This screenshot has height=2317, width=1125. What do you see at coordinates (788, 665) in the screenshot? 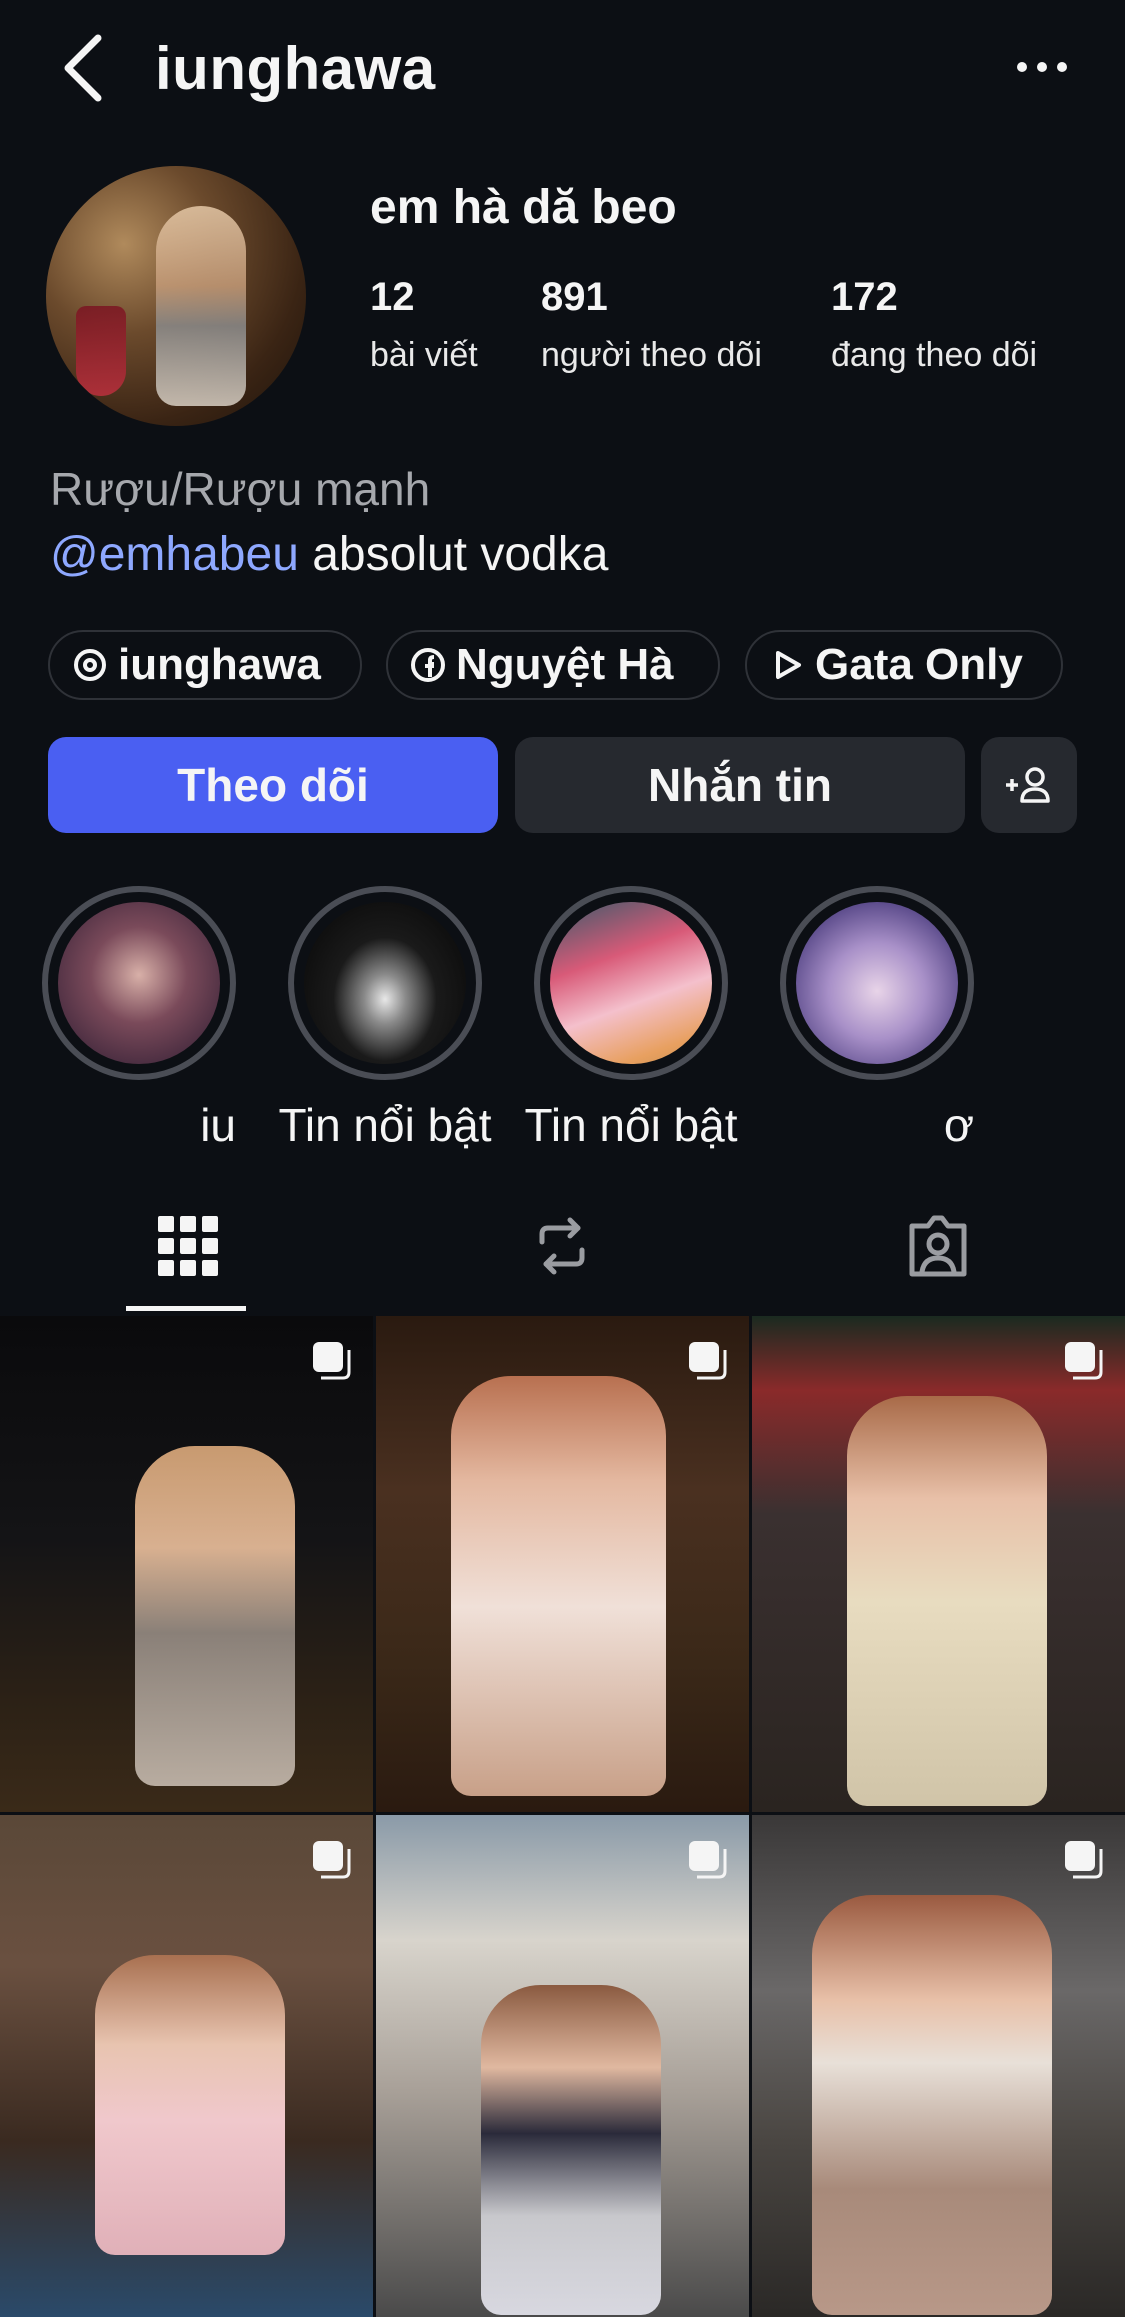
I see `play-icon` at bounding box center [788, 665].